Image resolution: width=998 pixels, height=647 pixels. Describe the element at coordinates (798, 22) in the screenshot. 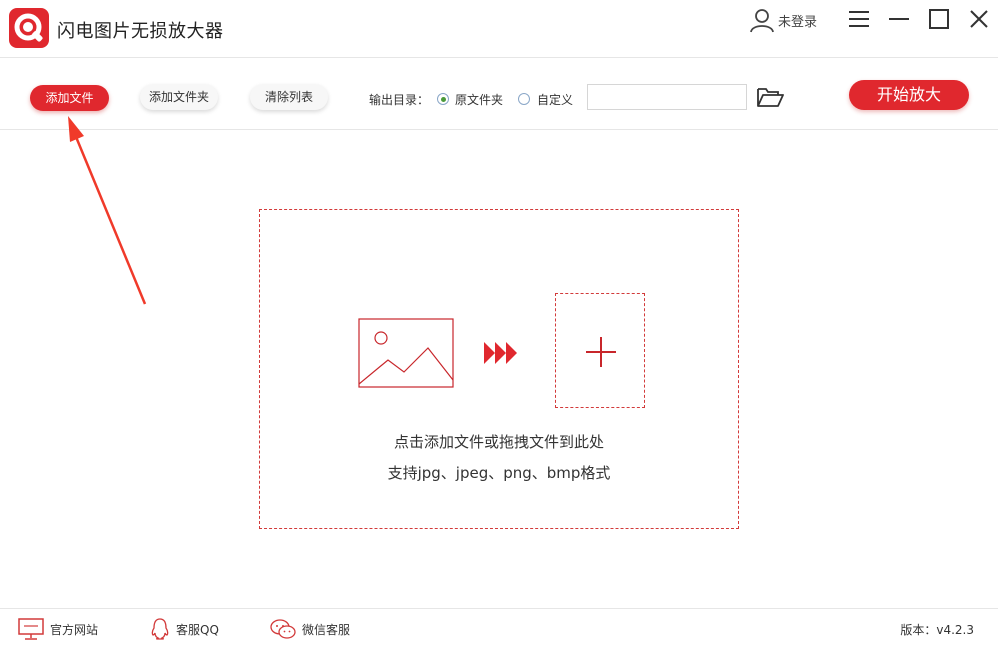

I see `login-label: 未登录` at that location.